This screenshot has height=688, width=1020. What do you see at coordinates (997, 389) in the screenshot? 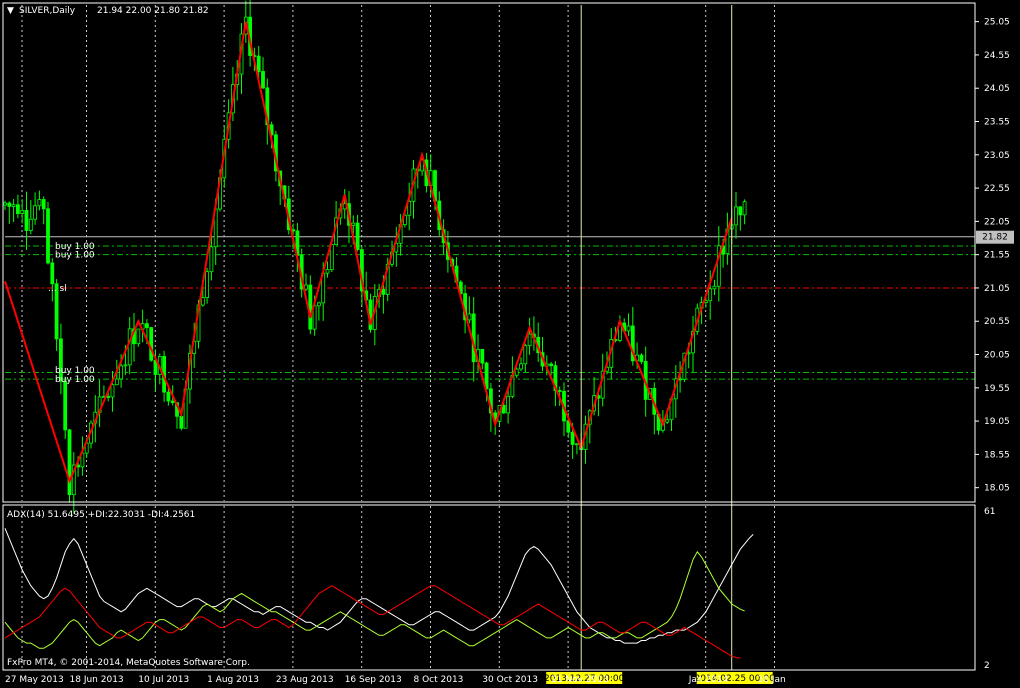
I see `price-tick-label: 19.55` at bounding box center [997, 389].